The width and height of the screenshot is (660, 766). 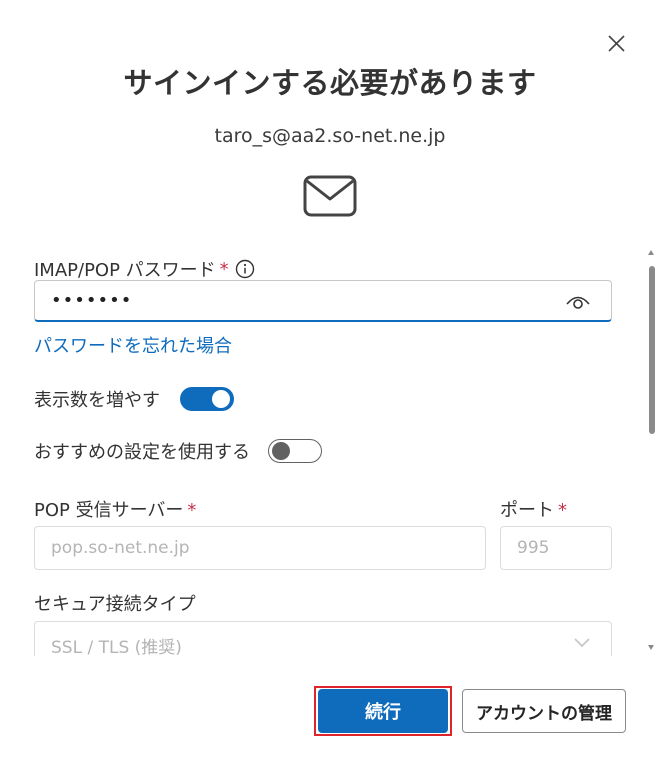 I want to click on password-field: •••••••, so click(x=323, y=301).